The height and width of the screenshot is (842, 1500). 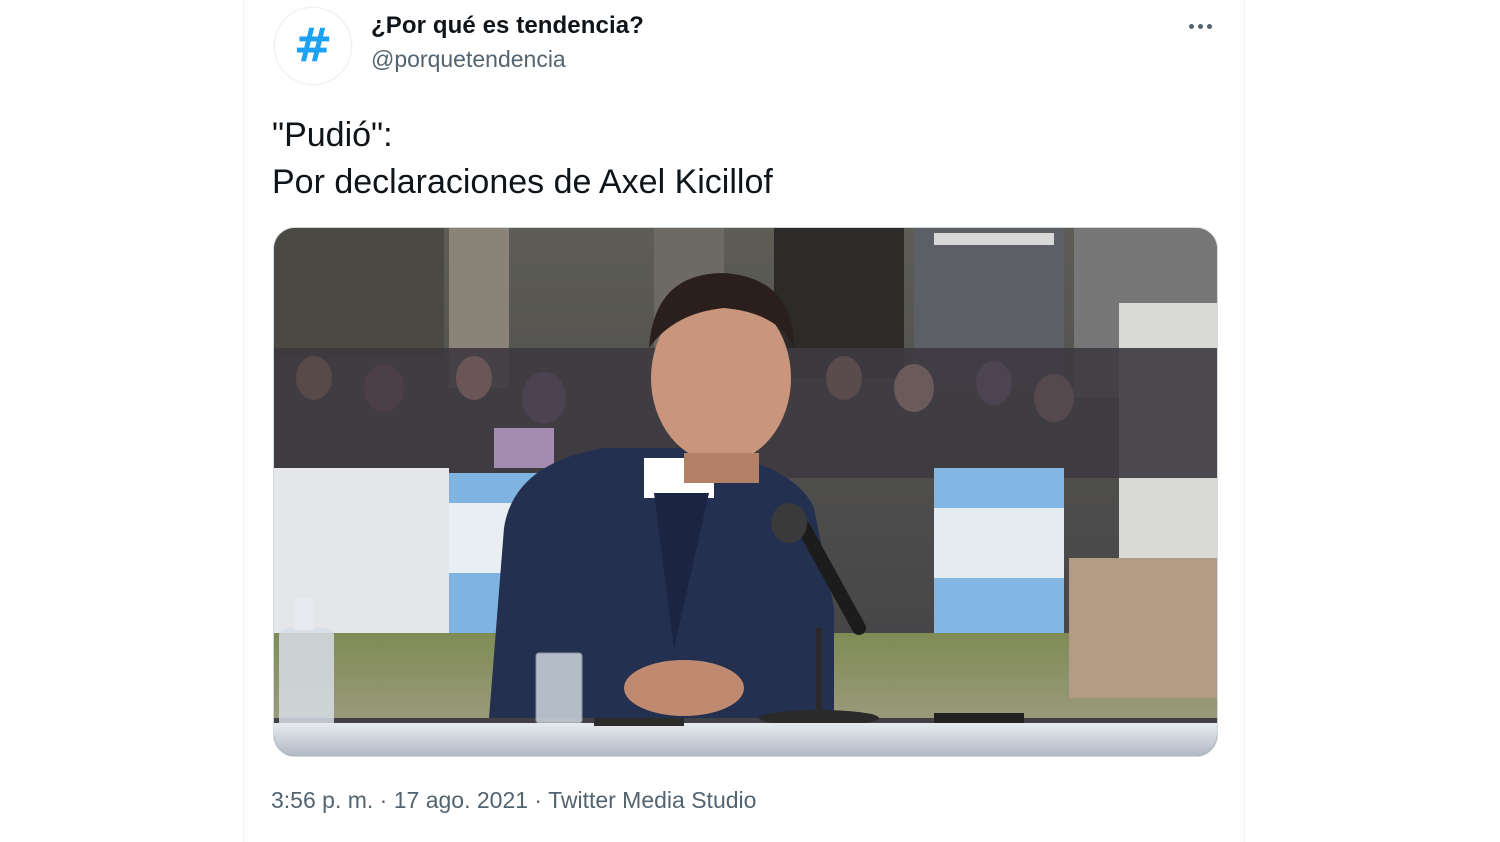 I want to click on hashtag-icon: #, so click(x=313, y=45).